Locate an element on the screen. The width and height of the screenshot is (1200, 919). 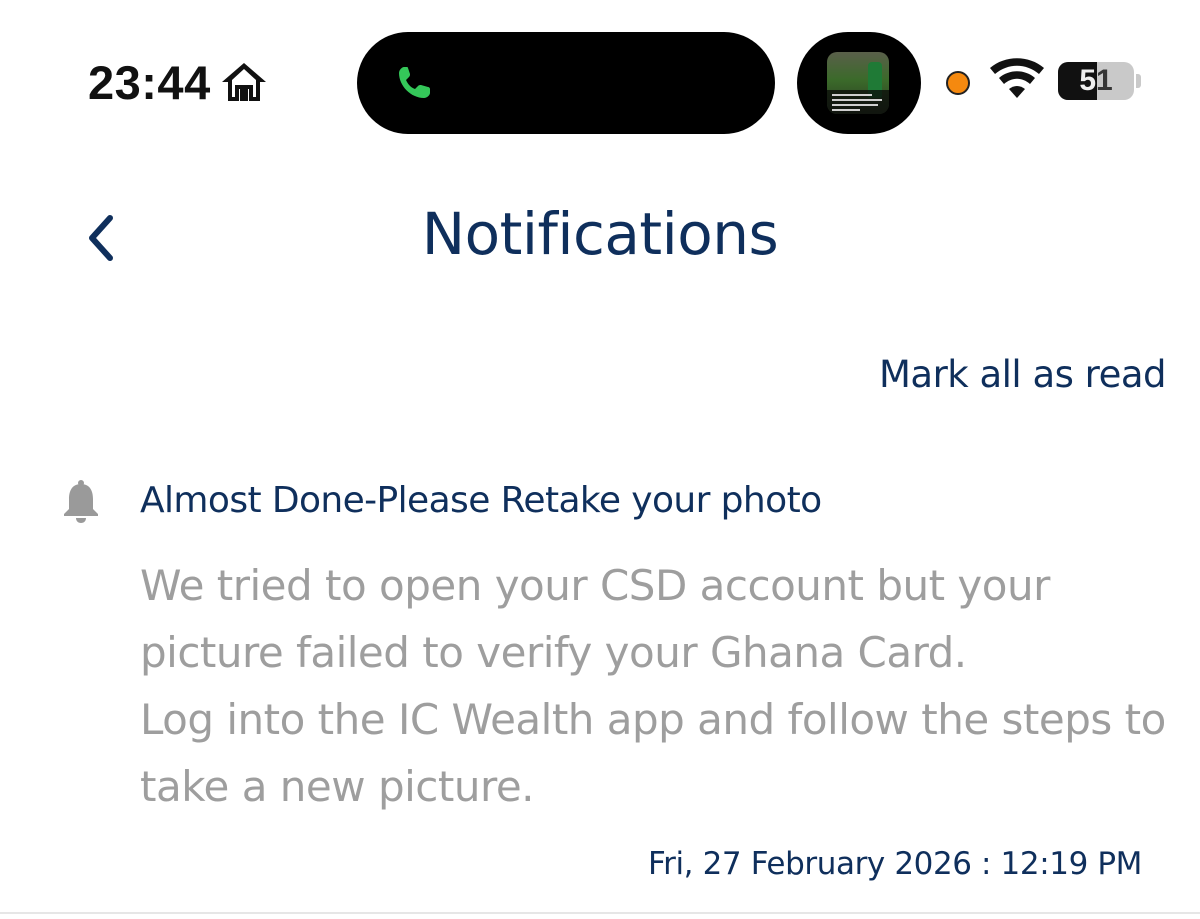
bell-icon is located at coordinates (81, 501).